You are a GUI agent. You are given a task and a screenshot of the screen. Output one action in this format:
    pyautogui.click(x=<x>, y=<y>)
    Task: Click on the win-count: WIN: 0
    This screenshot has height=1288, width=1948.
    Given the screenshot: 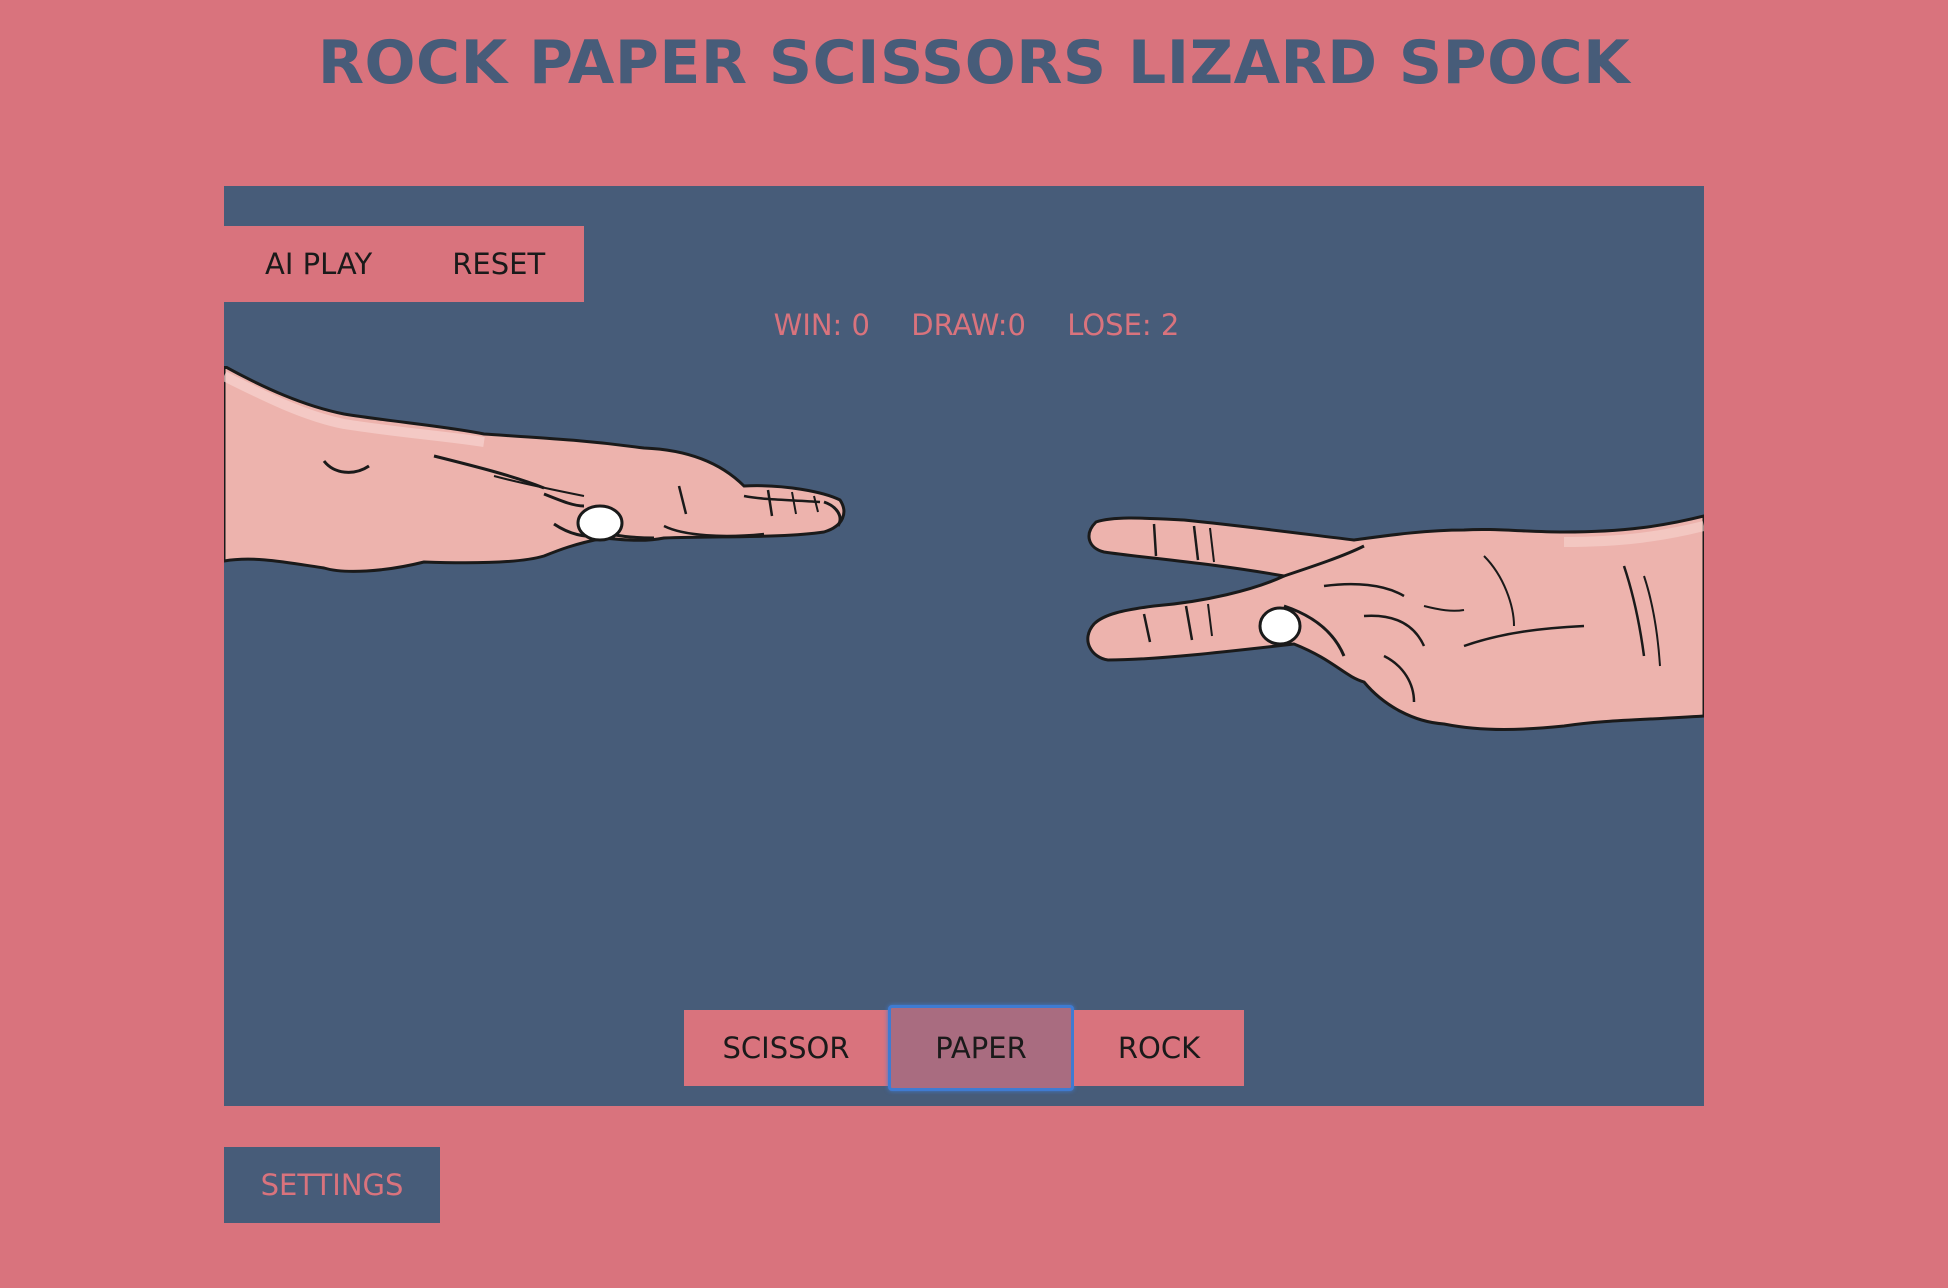 What is the action you would take?
    pyautogui.click(x=822, y=325)
    